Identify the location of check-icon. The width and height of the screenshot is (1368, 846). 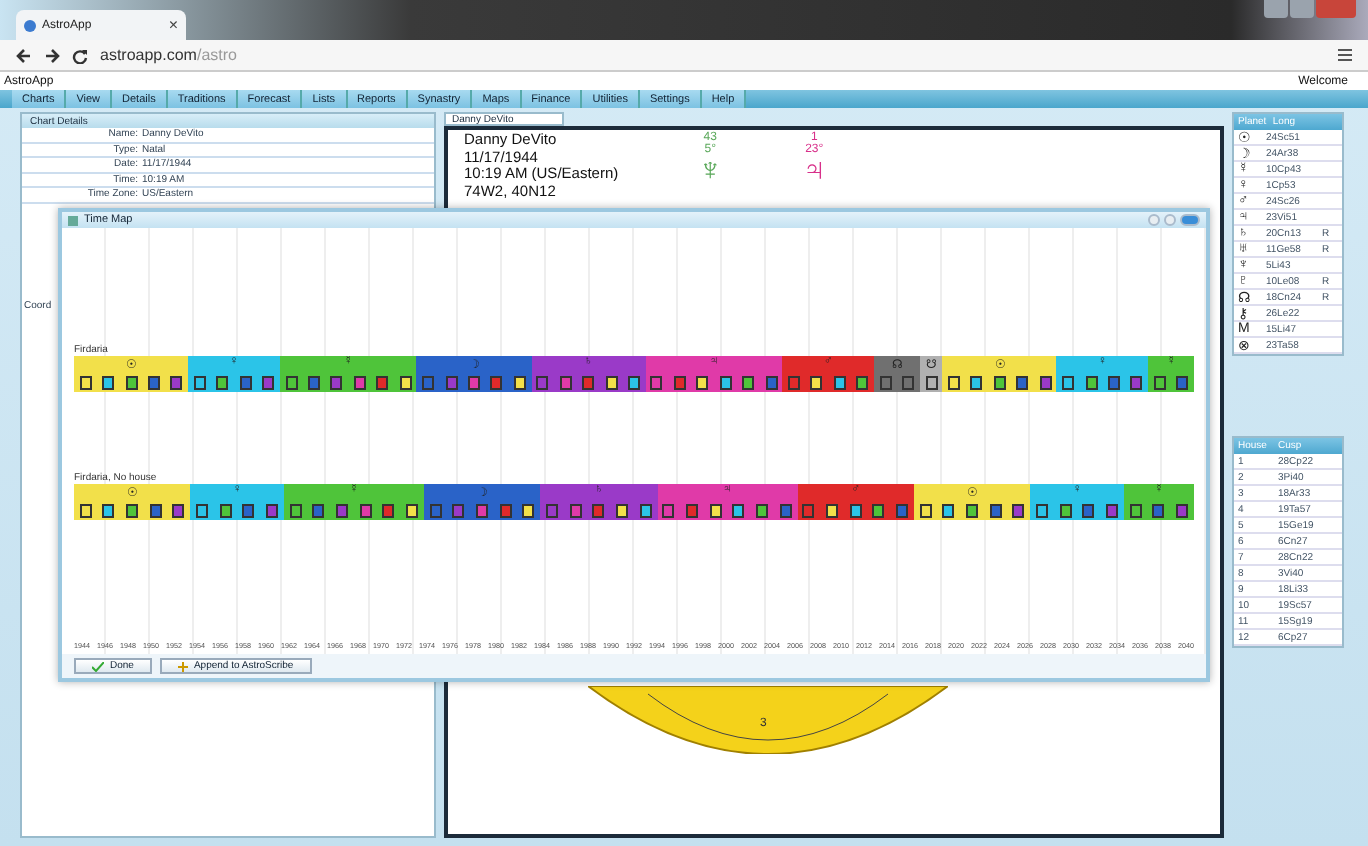
(98, 666).